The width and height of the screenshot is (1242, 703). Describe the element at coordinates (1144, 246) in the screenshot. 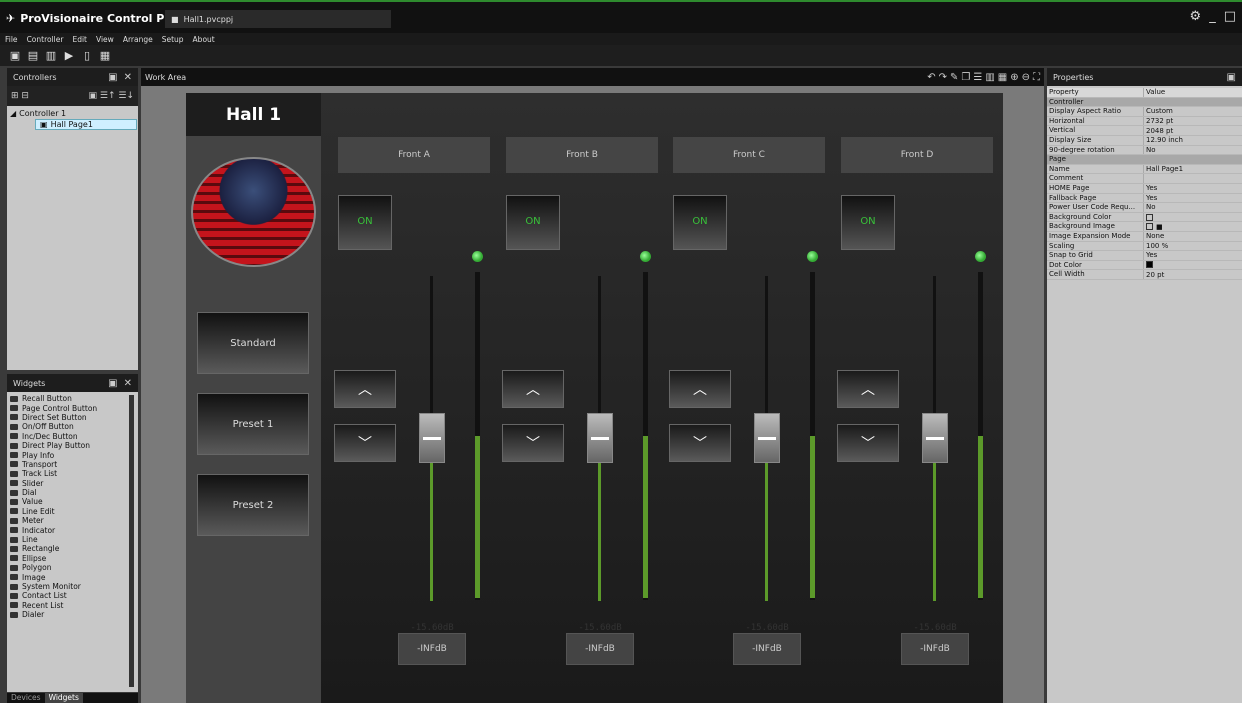

I see `property-row: Scaling 100 %` at that location.